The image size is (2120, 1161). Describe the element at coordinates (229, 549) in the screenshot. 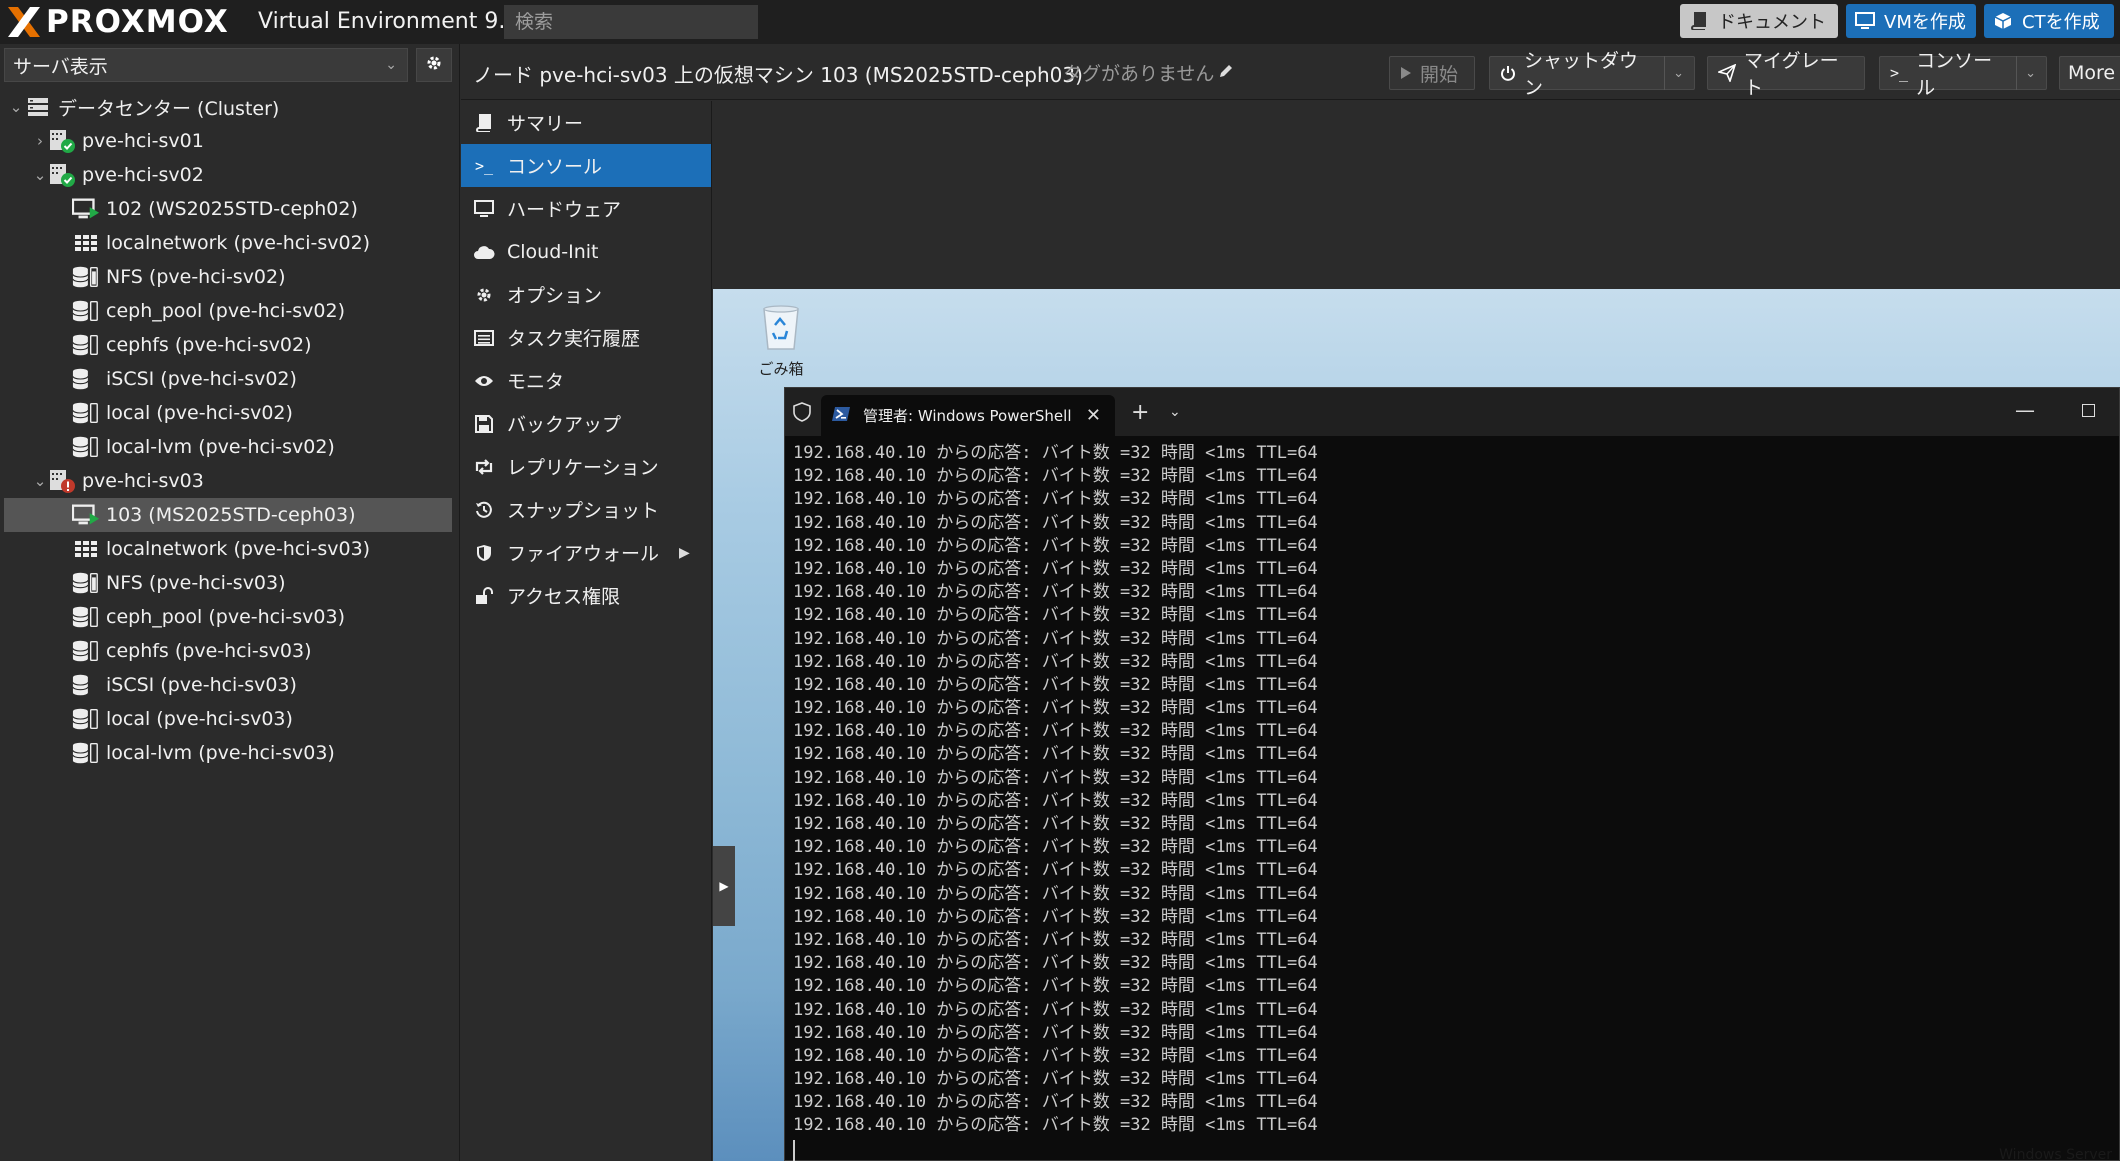

I see `tree-item-localnetwork-sv03: localnetwork (pve-hci-sv03)` at that location.